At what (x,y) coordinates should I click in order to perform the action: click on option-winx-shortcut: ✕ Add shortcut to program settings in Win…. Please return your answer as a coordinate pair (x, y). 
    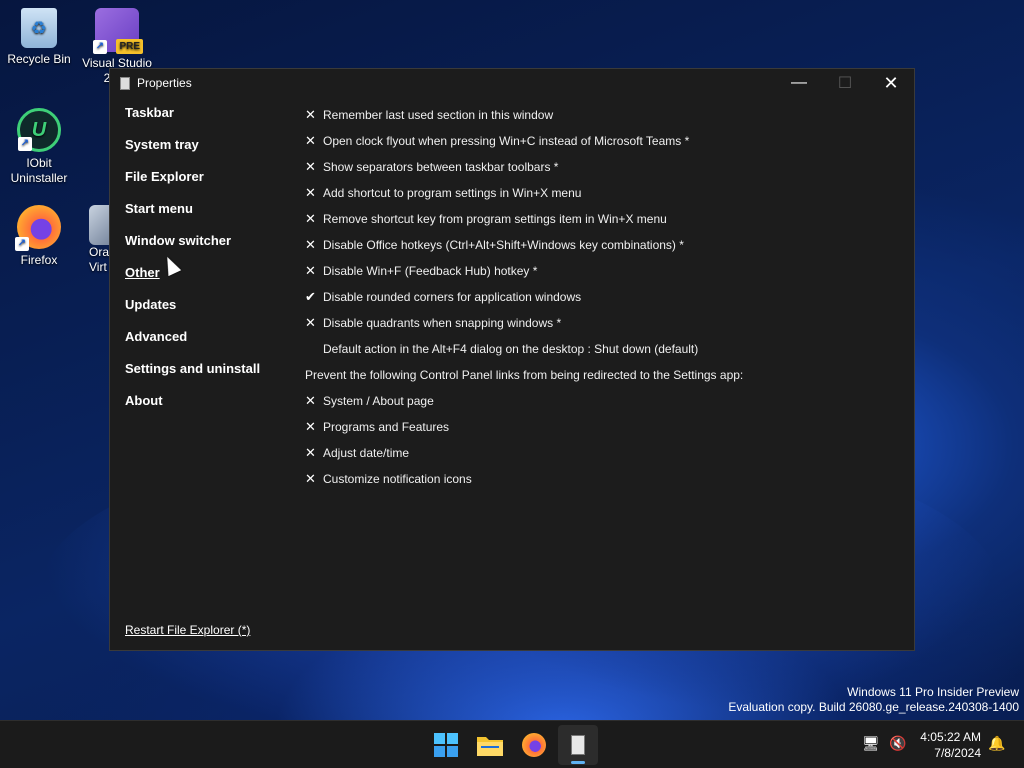
    Looking at the image, I should click on (524, 193).